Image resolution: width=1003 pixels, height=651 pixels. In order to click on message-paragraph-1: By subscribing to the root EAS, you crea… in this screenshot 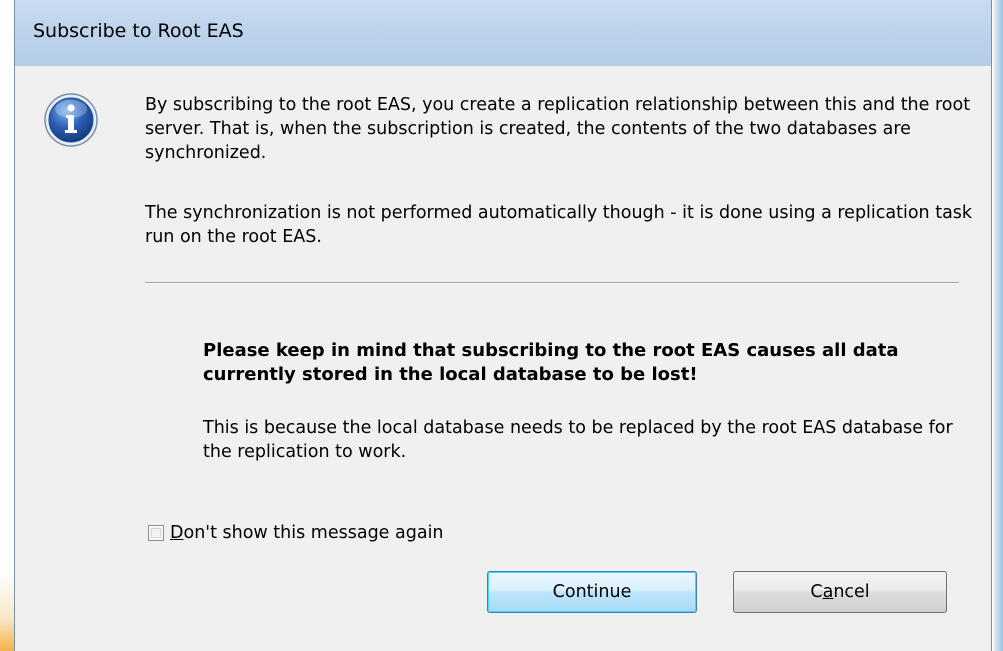, I will do `click(558, 129)`.